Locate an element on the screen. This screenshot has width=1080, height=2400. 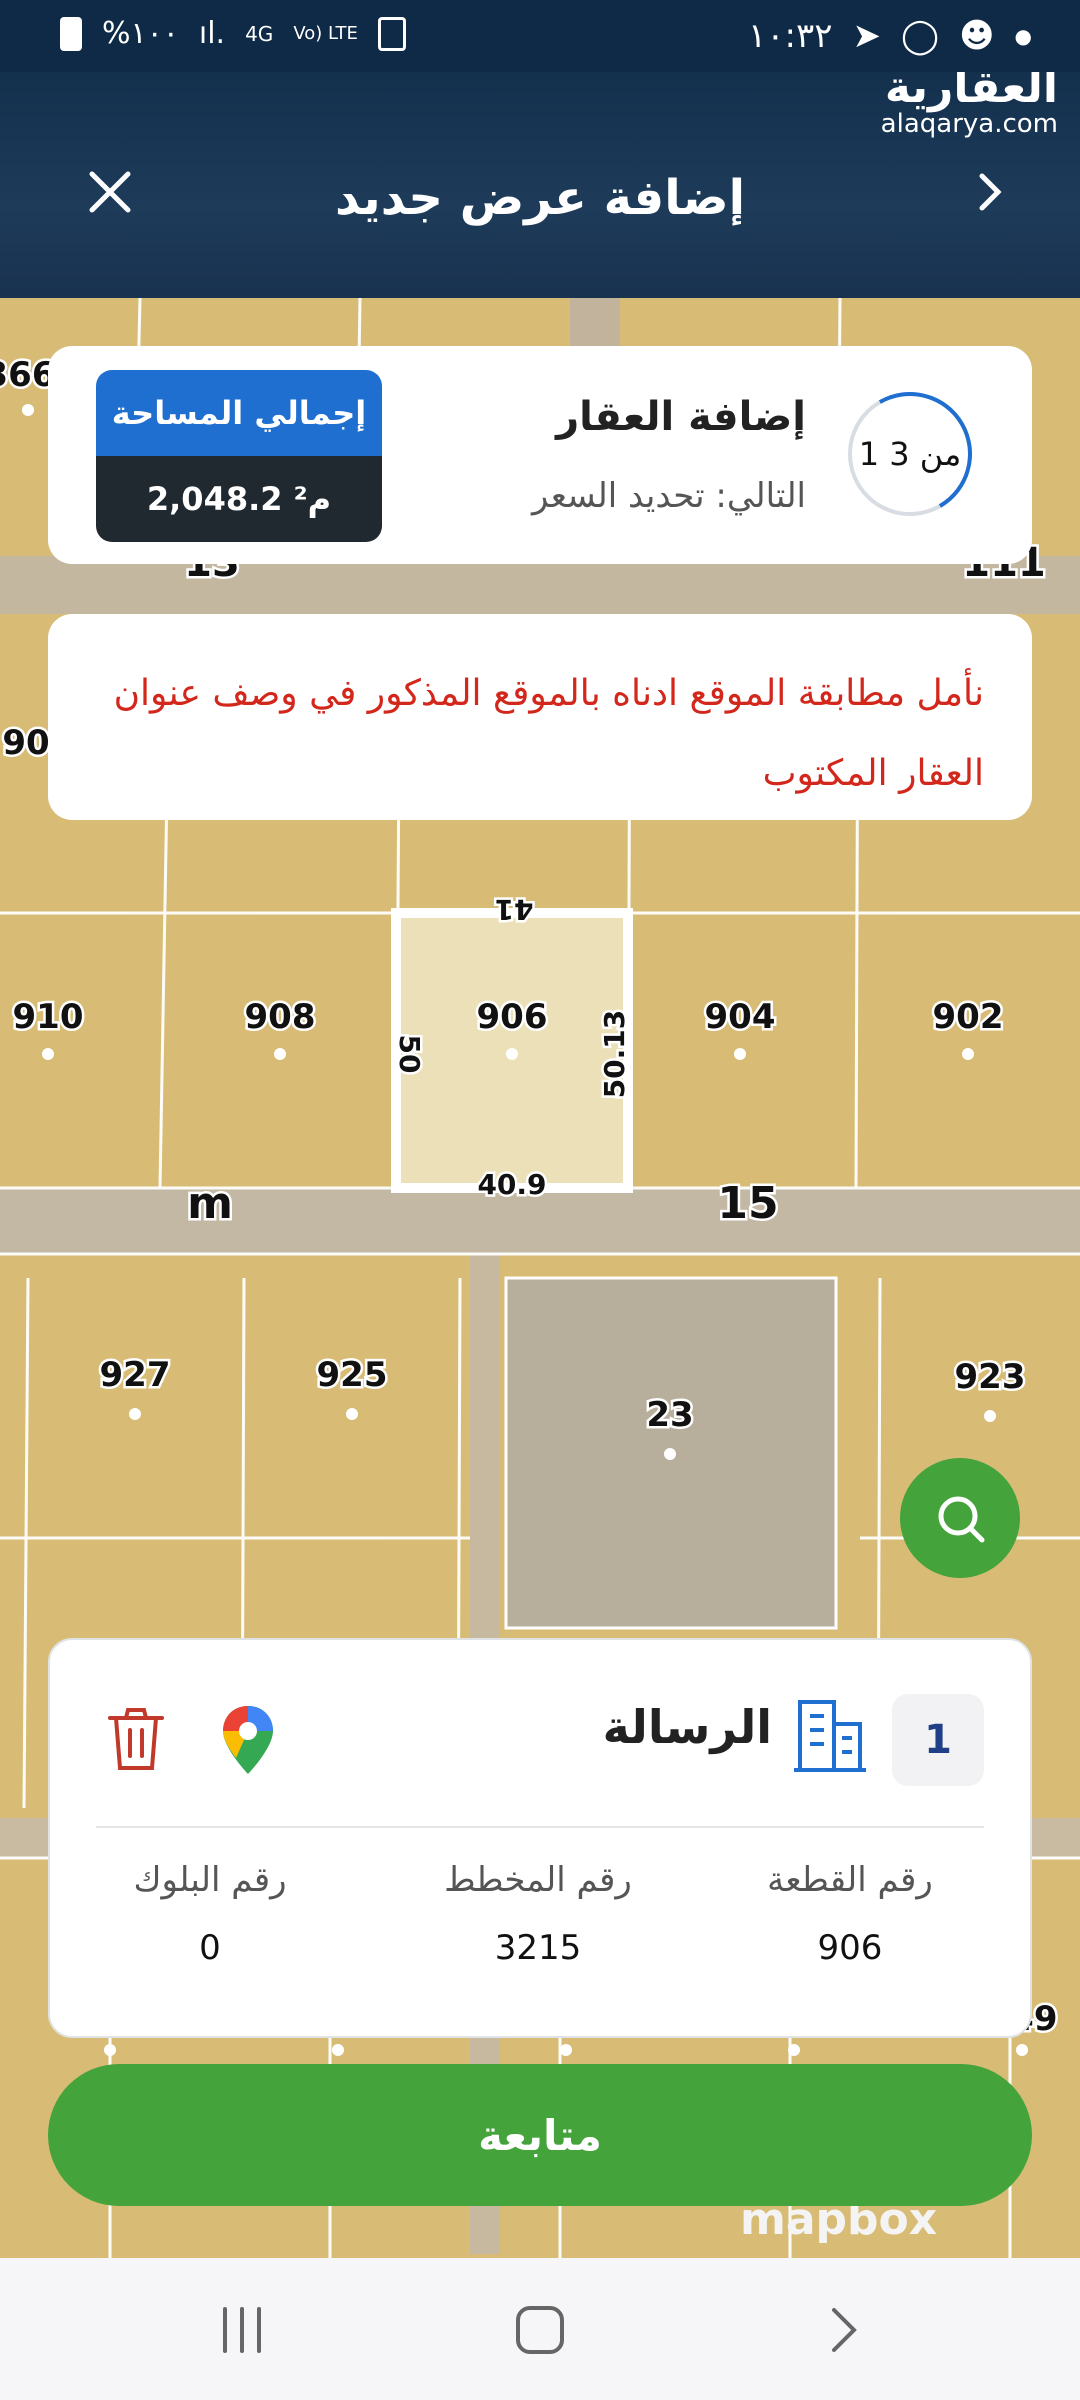
recent-apps-button is located at coordinates (242, 2330).